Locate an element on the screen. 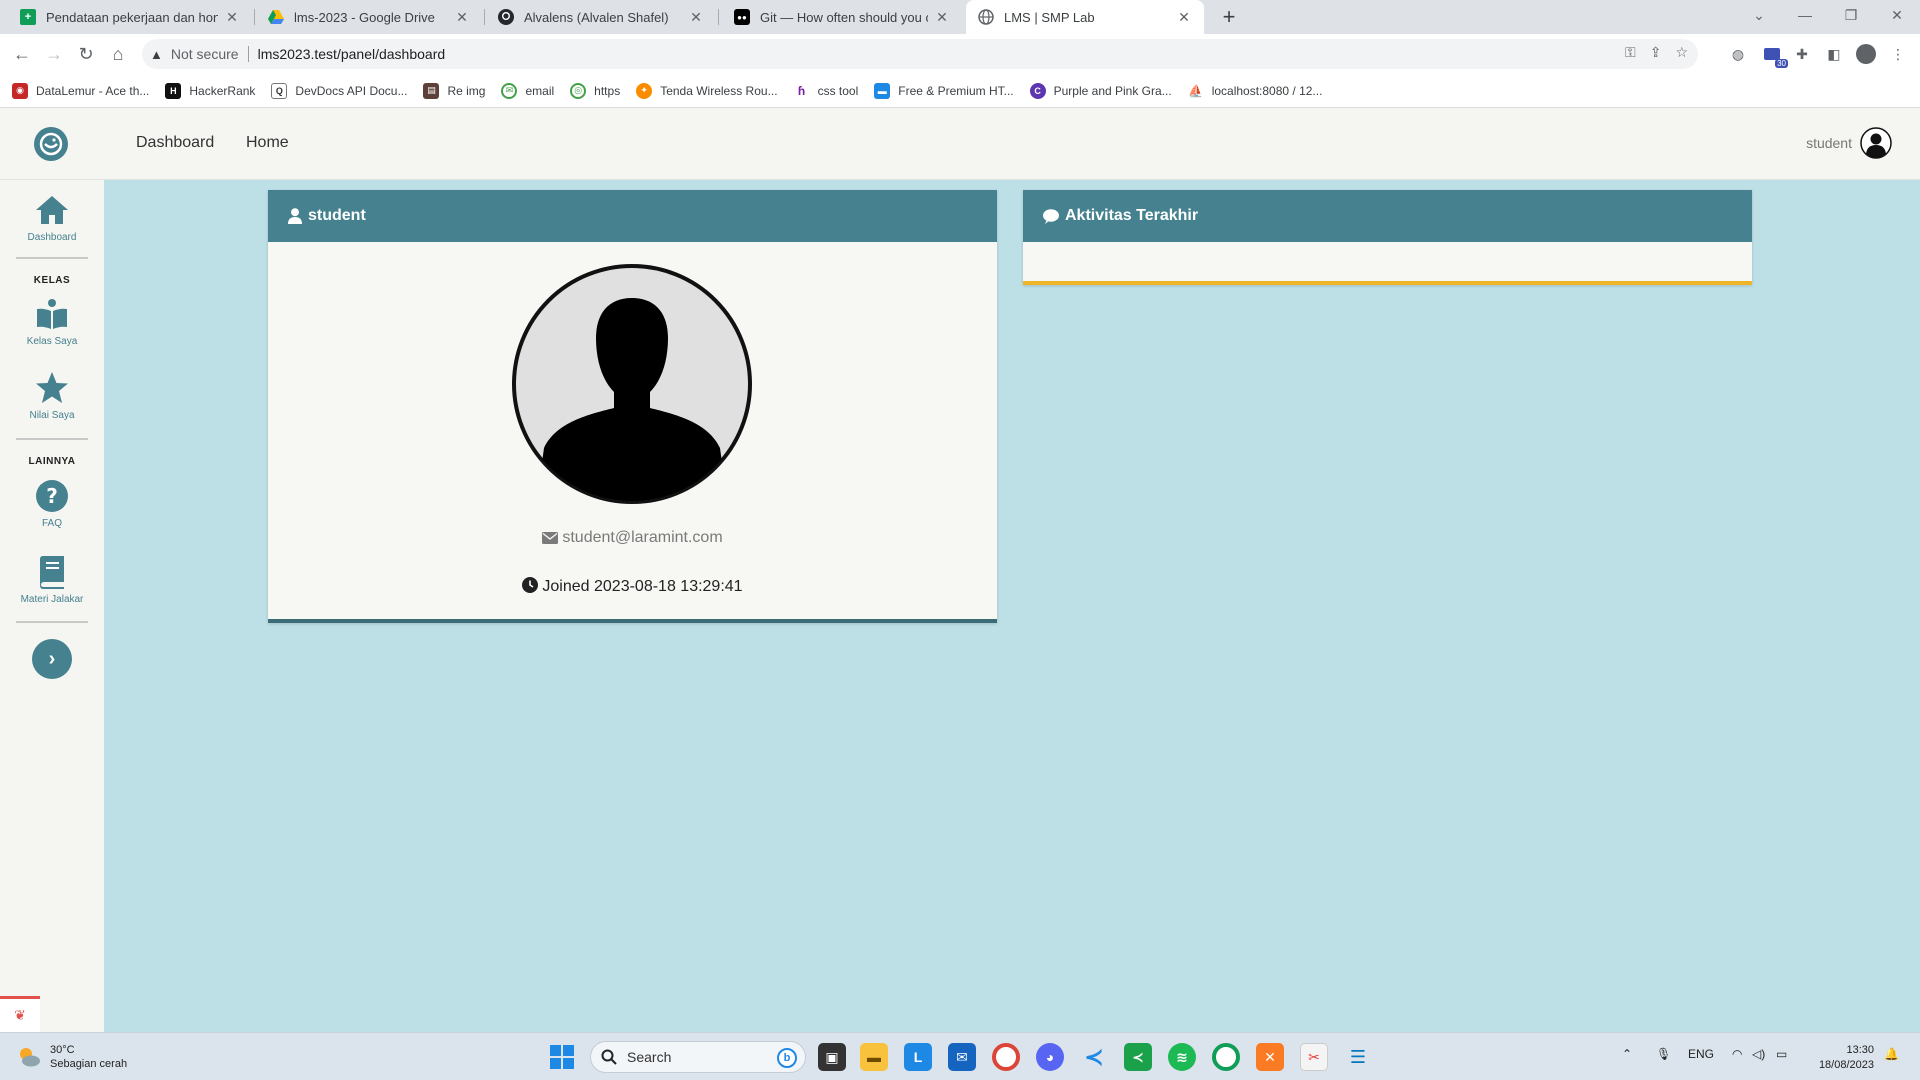  home-icon: ⌂ is located at coordinates (118, 54).